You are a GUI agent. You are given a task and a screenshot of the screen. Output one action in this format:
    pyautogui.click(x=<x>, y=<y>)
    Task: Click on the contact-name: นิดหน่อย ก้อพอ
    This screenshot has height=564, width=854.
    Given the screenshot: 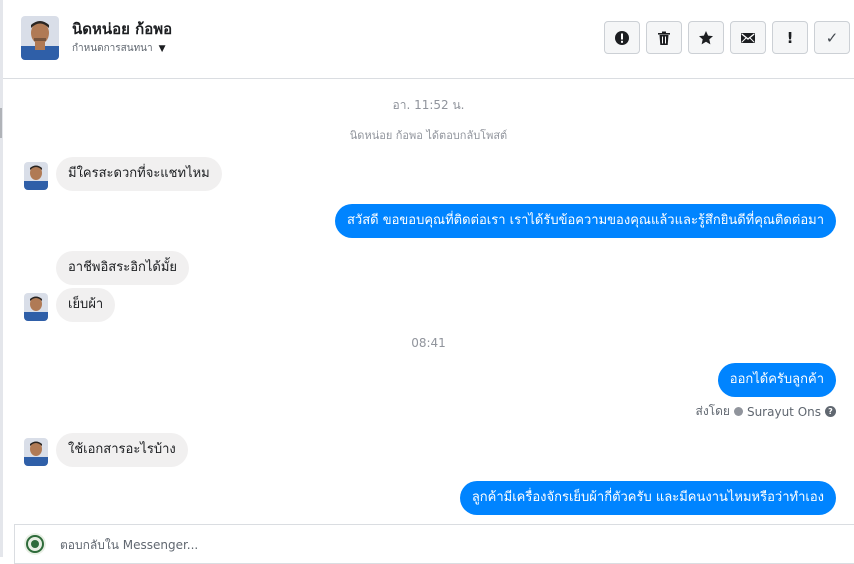 What is the action you would take?
    pyautogui.click(x=122, y=29)
    